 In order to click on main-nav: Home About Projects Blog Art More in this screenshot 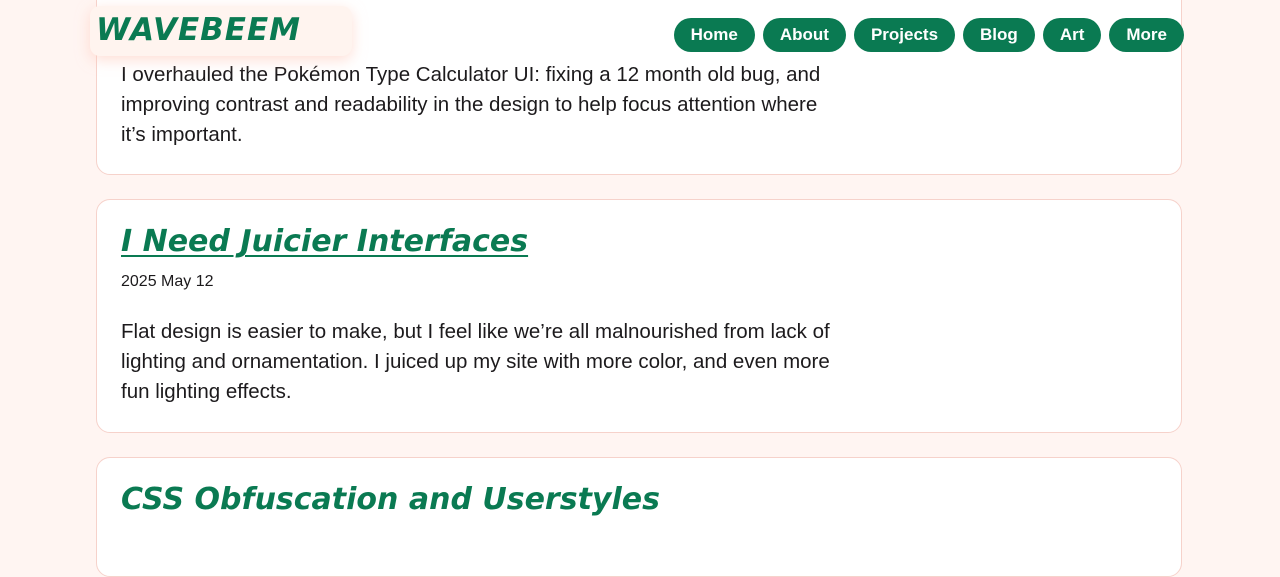, I will do `click(928, 35)`.